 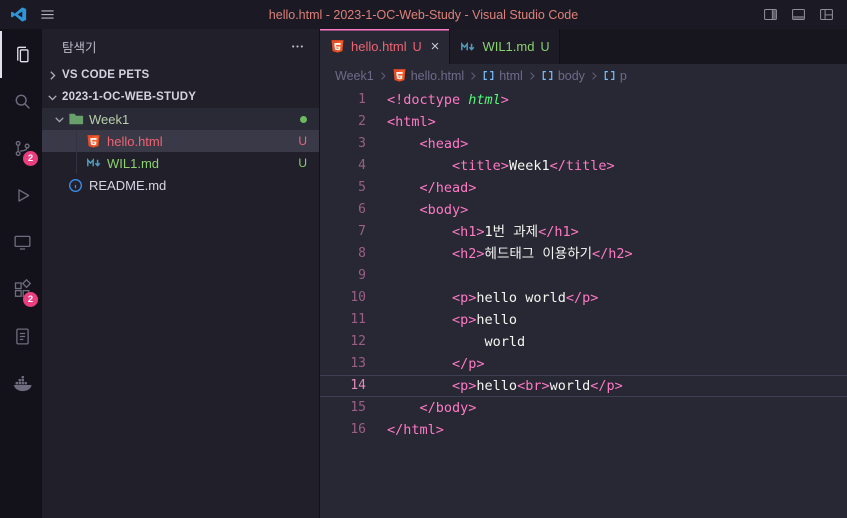 I want to click on code-line-9: 9, so click(x=583, y=276).